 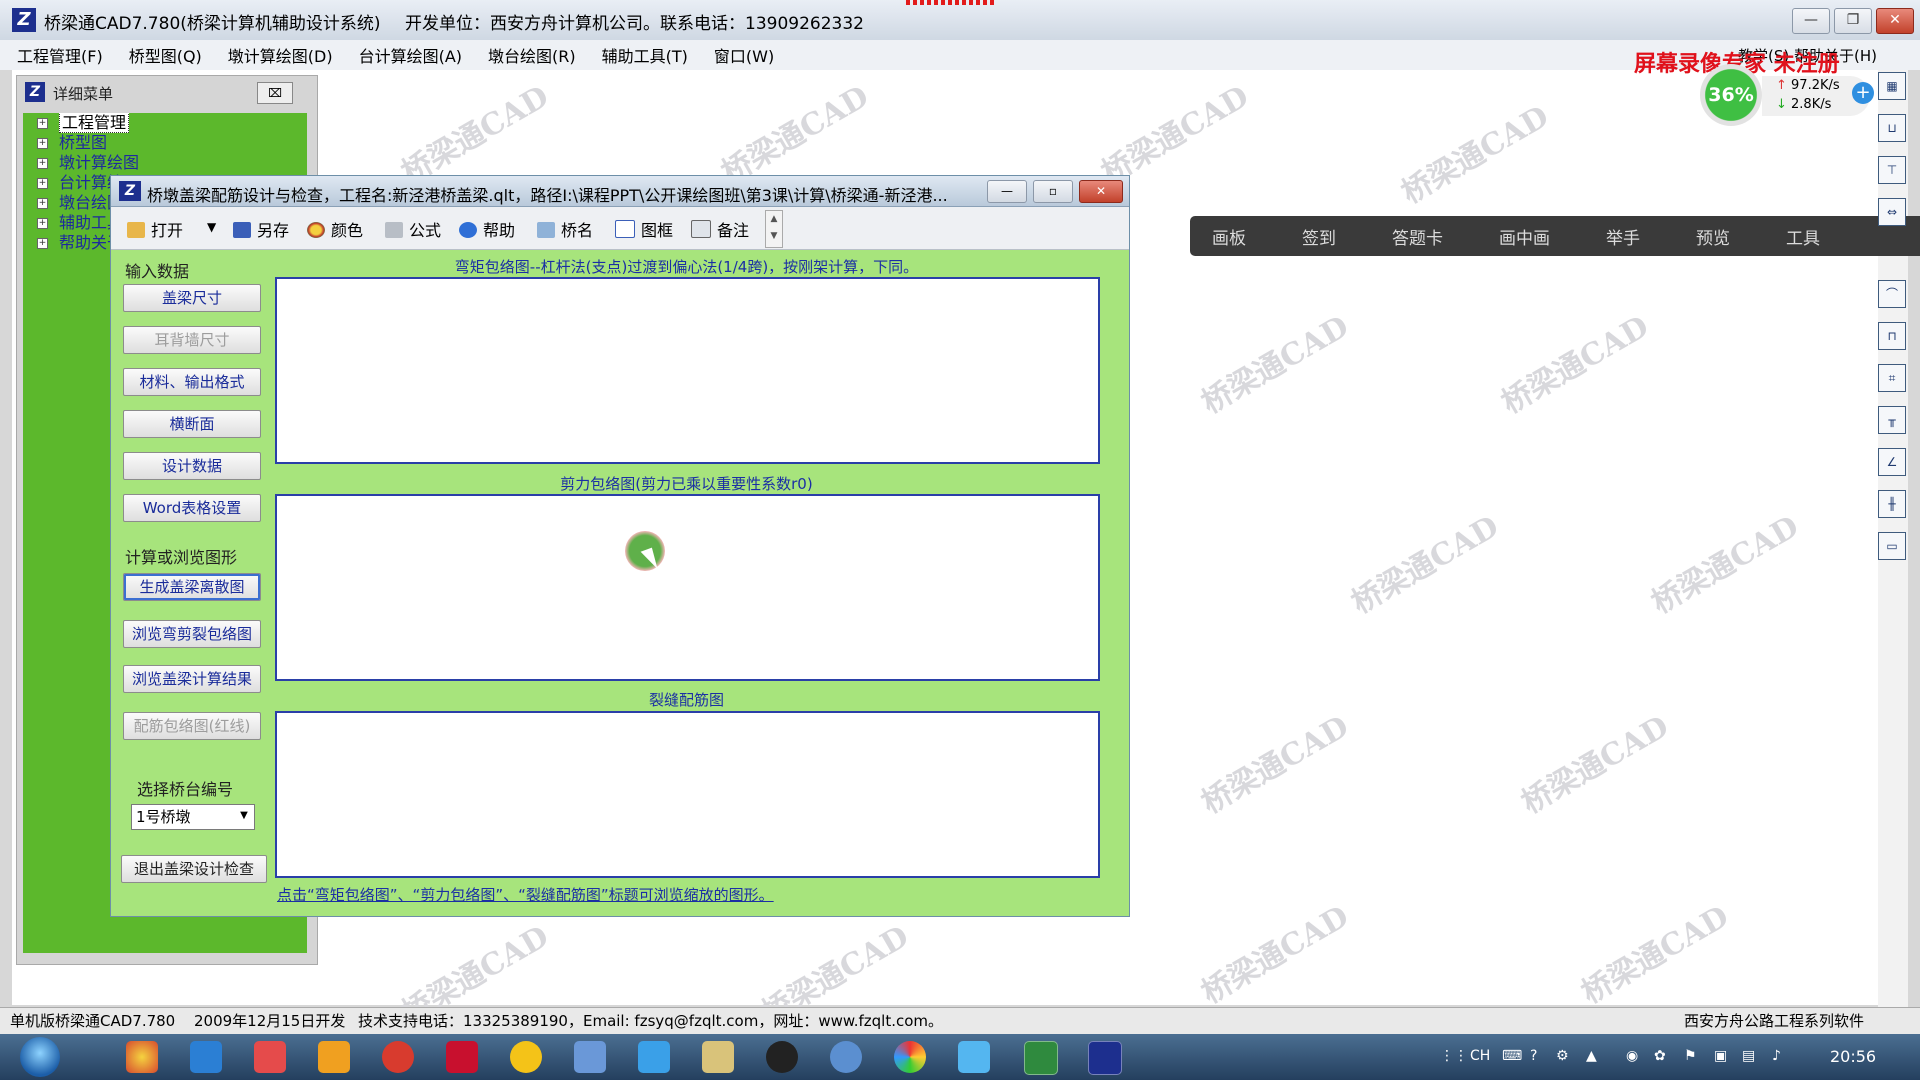 What do you see at coordinates (192, 466) in the screenshot?
I see `design-data-button: 设计数据` at bounding box center [192, 466].